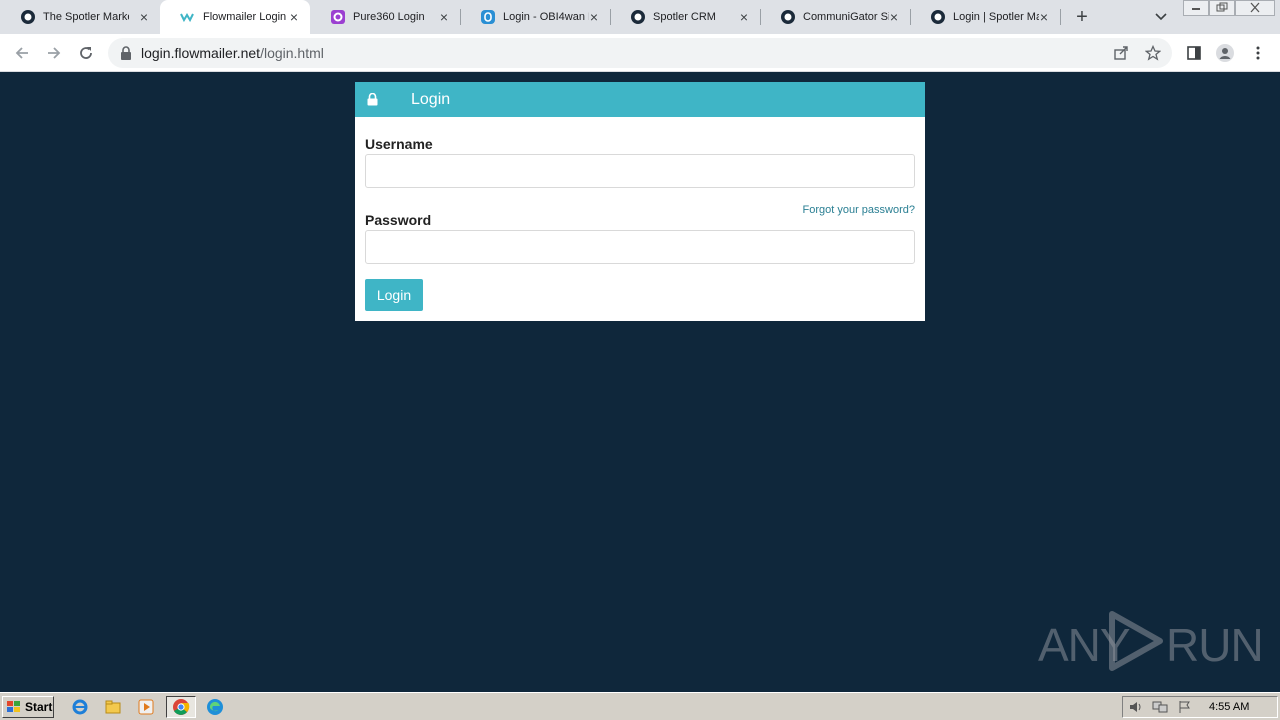 The height and width of the screenshot is (720, 1280). I want to click on tab-title: Spotler CRM, so click(684, 17).